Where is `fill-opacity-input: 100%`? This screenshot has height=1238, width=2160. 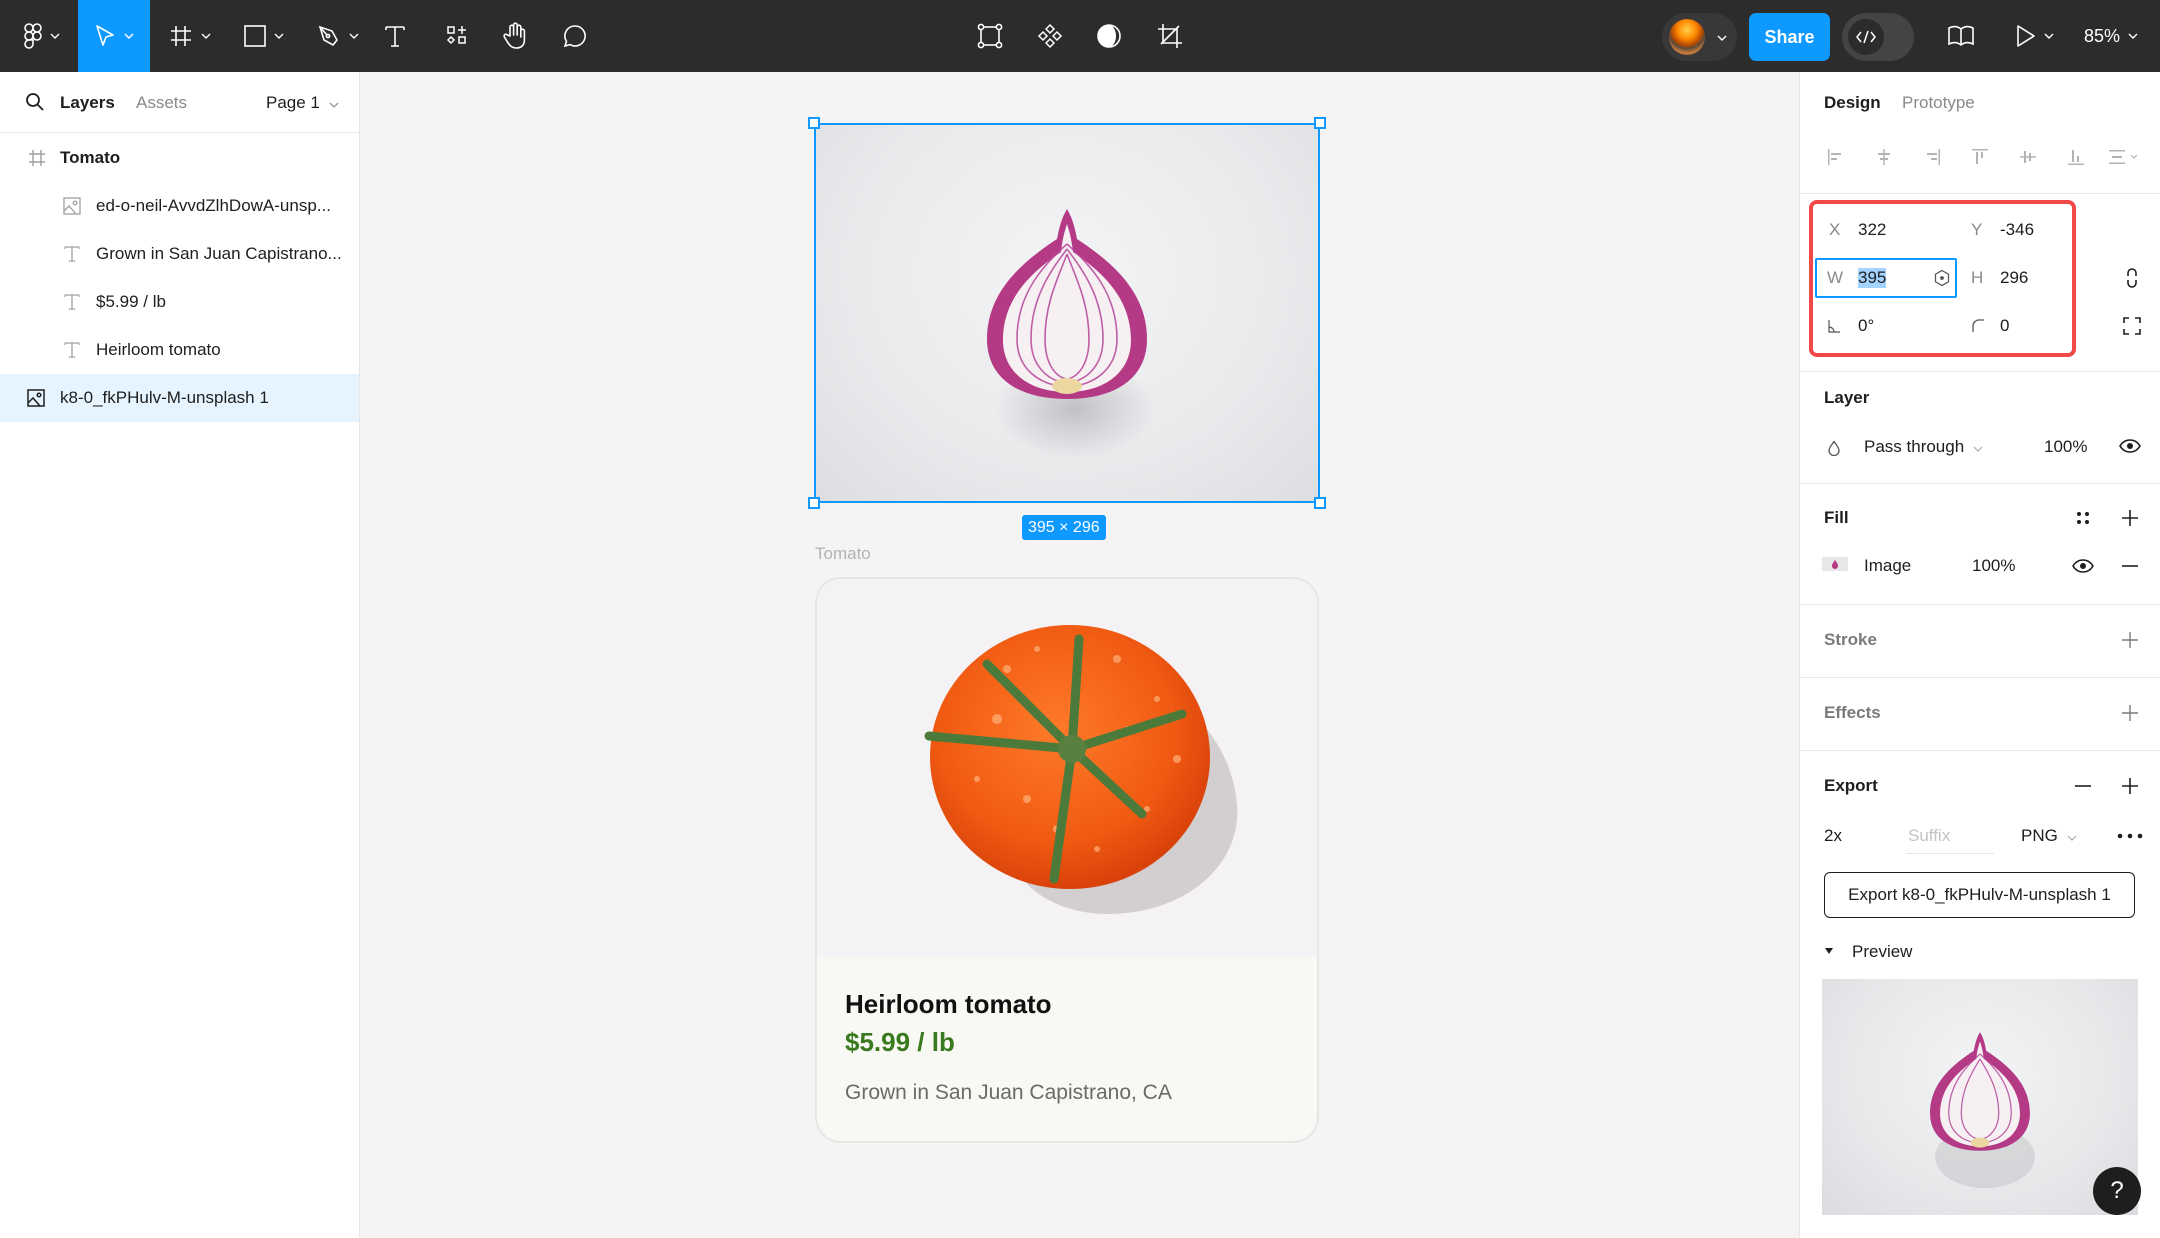 fill-opacity-input: 100% is located at coordinates (1993, 566).